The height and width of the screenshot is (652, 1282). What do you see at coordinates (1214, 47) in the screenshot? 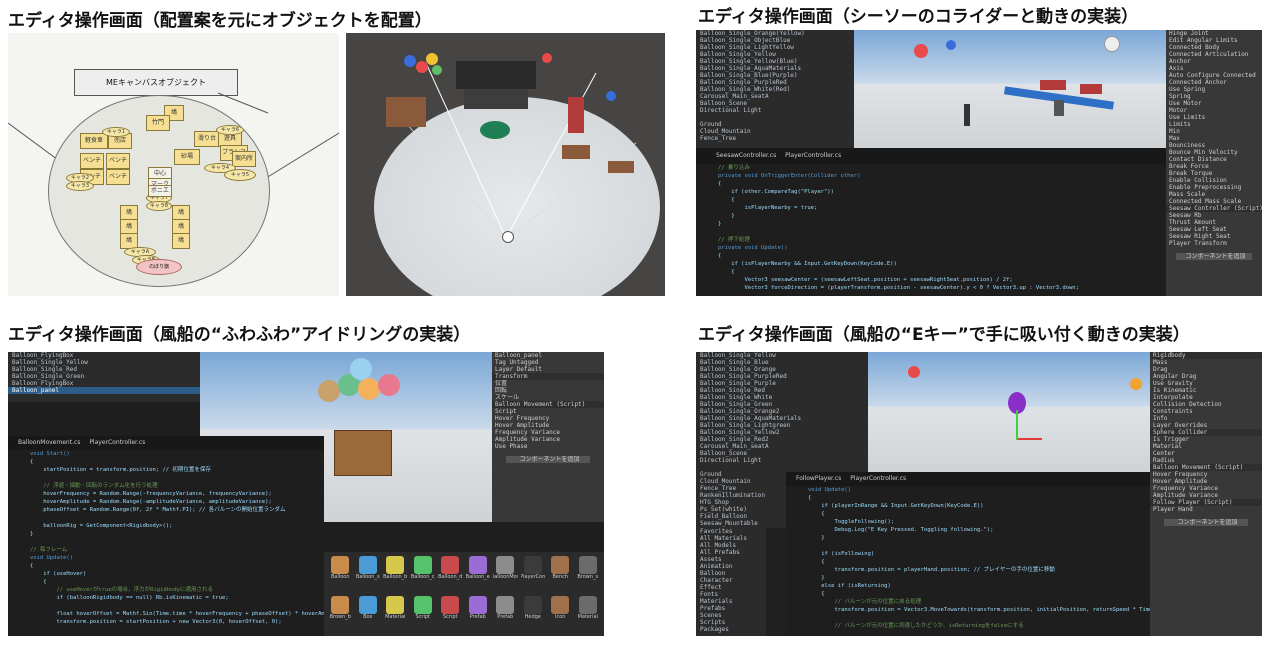
I see `inspector-row: Connected Body` at bounding box center [1214, 47].